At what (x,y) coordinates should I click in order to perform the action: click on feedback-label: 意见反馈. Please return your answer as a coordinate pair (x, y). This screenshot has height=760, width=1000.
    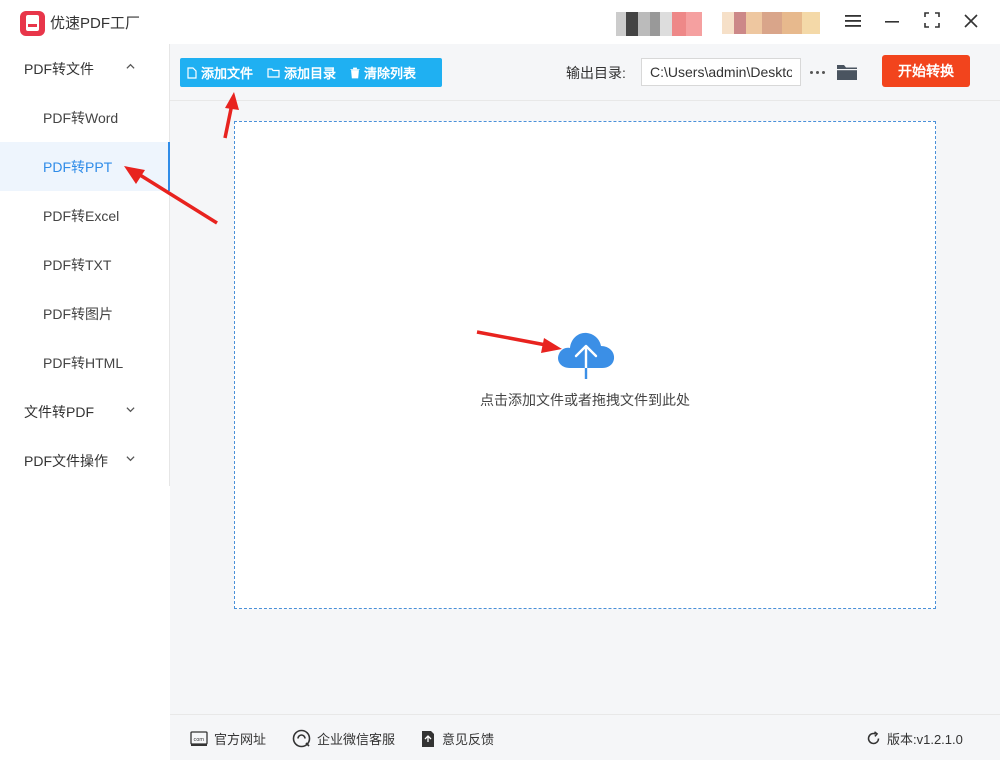
    Looking at the image, I should click on (468, 739).